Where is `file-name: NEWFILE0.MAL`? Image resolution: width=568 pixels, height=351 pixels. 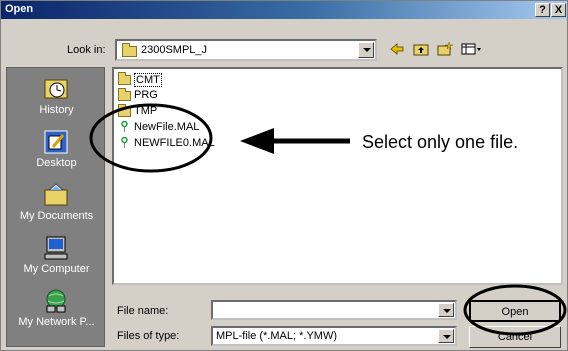
file-name: NEWFILE0.MAL is located at coordinates (174, 143).